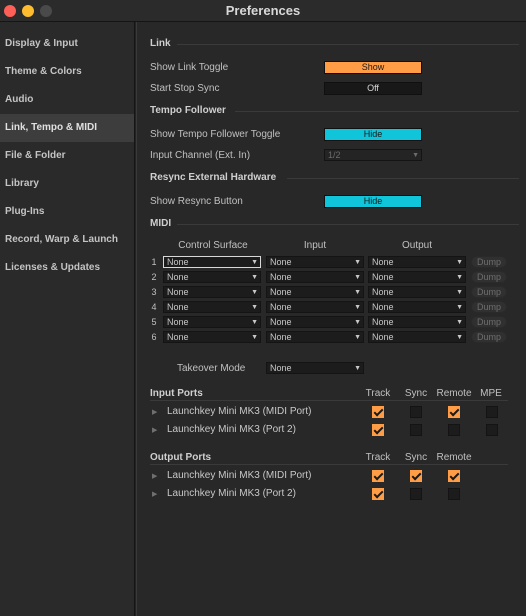 The height and width of the screenshot is (616, 526). What do you see at coordinates (67, 212) in the screenshot?
I see `sidebar-item-plug-ins: Plug-Ins` at bounding box center [67, 212].